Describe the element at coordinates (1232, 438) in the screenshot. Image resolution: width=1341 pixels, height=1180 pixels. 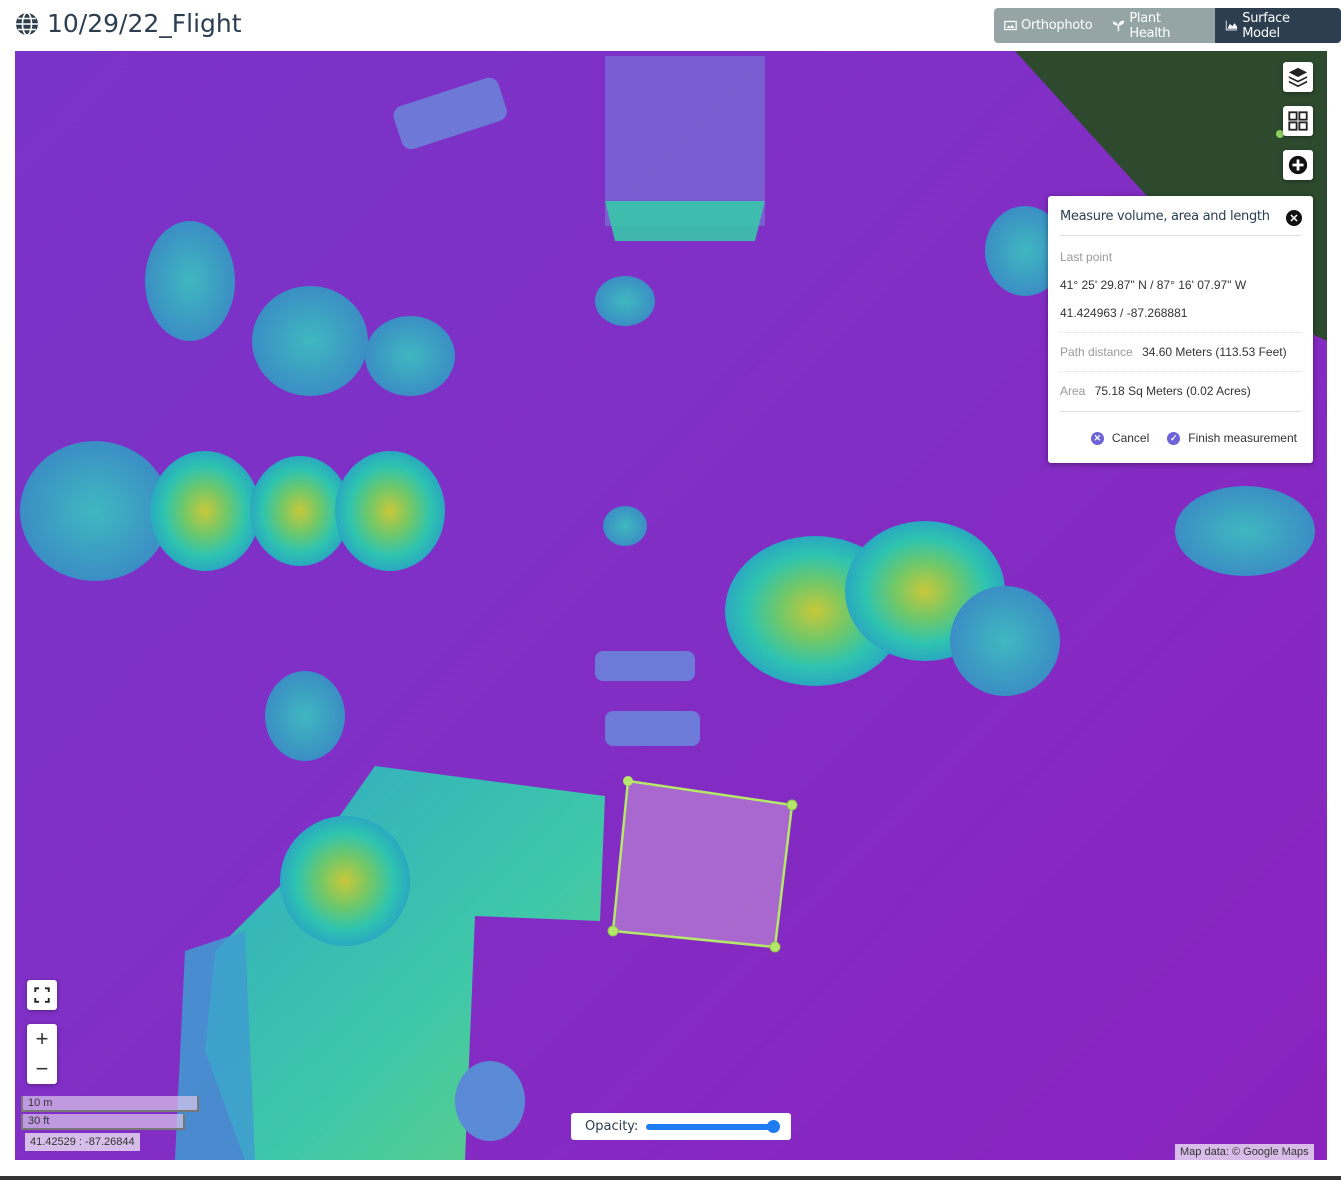
I see `finish-measurement-button: ✓ Finish measurement` at that location.